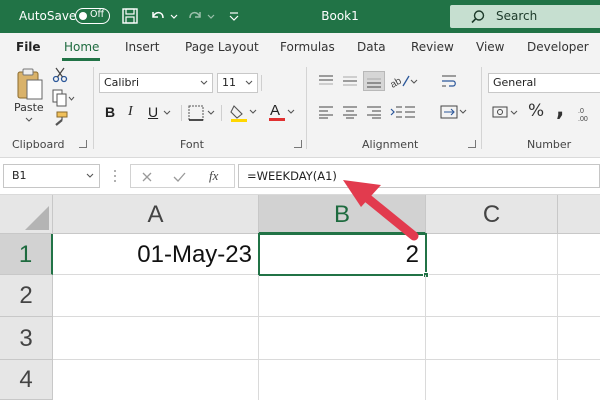  Describe the element at coordinates (342, 214) in the screenshot. I see `column-header-b: B` at that location.